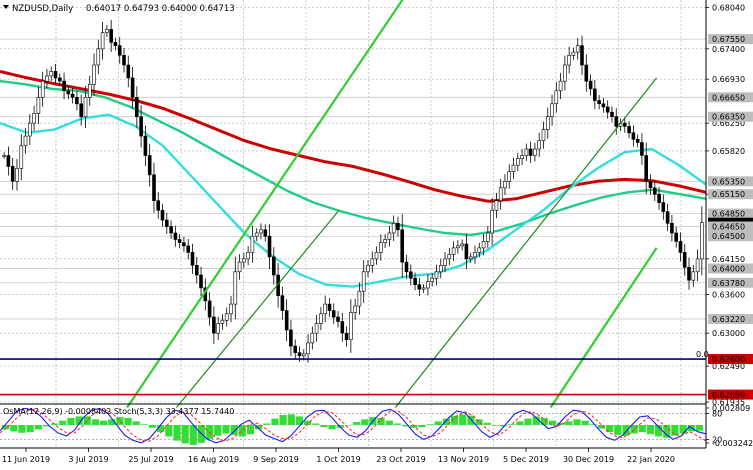 The width and height of the screenshot is (753, 470). I want to click on price-axis-label: 0.66930, so click(728, 79).